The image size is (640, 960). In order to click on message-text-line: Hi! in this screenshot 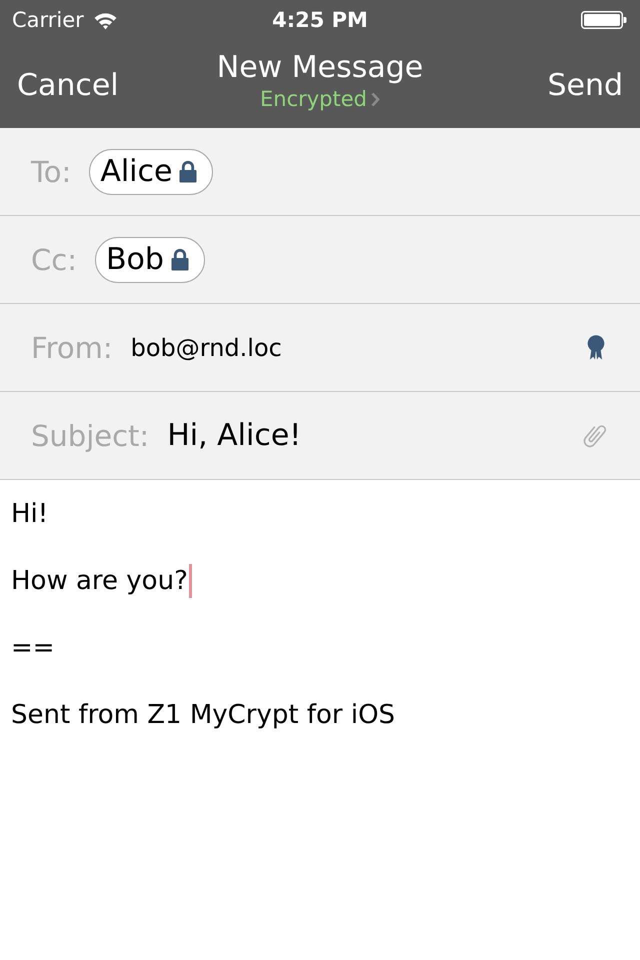, I will do `click(29, 513)`.